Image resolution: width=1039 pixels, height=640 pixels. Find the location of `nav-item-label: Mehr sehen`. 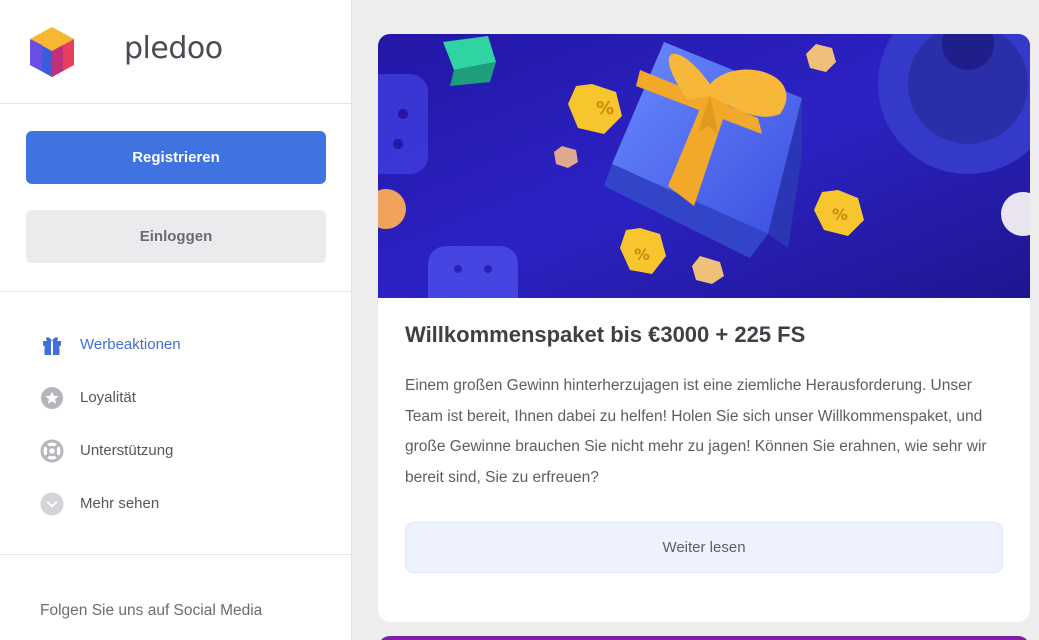

nav-item-label: Mehr sehen is located at coordinates (120, 503).